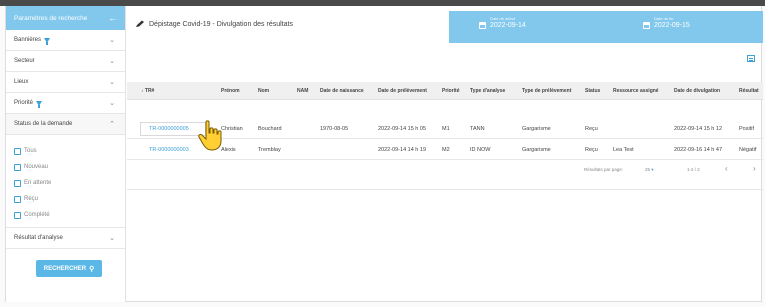 This screenshot has height=307, width=765. I want to click on status-option-label: Tous, so click(30, 151).